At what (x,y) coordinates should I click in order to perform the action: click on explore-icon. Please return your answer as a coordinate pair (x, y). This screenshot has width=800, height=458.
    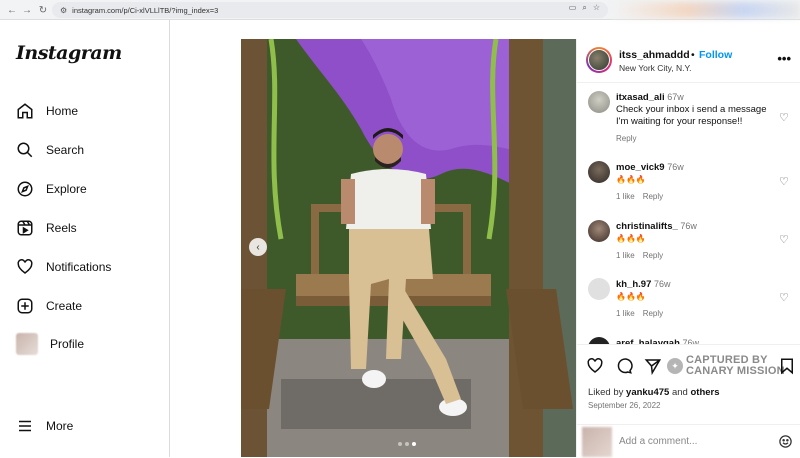
    Looking at the image, I should click on (25, 189).